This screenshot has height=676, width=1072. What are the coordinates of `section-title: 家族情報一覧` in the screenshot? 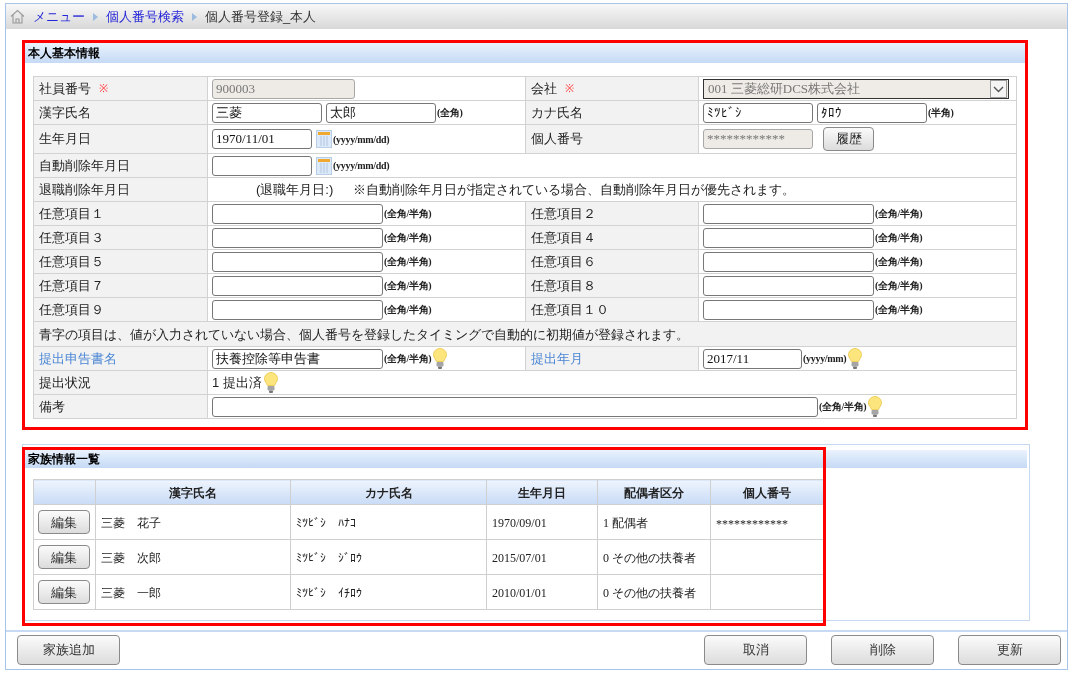 It's located at (64, 459).